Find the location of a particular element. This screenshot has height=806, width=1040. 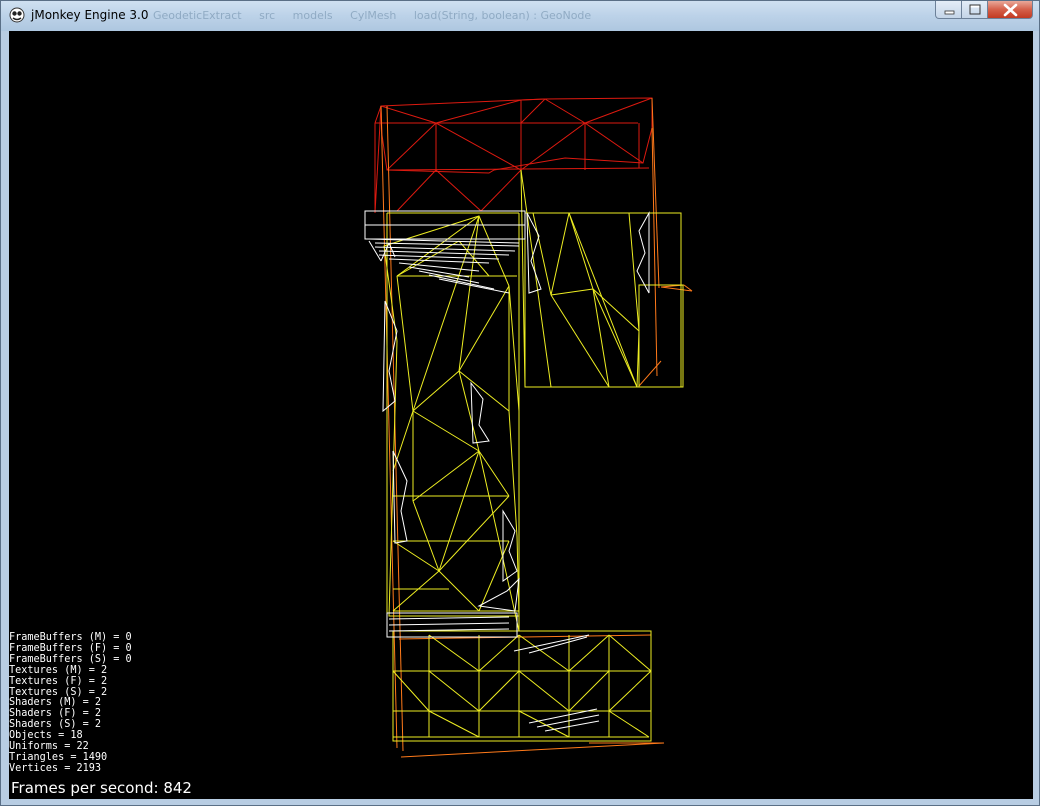

stat-value: 1490 is located at coordinates (95, 757).